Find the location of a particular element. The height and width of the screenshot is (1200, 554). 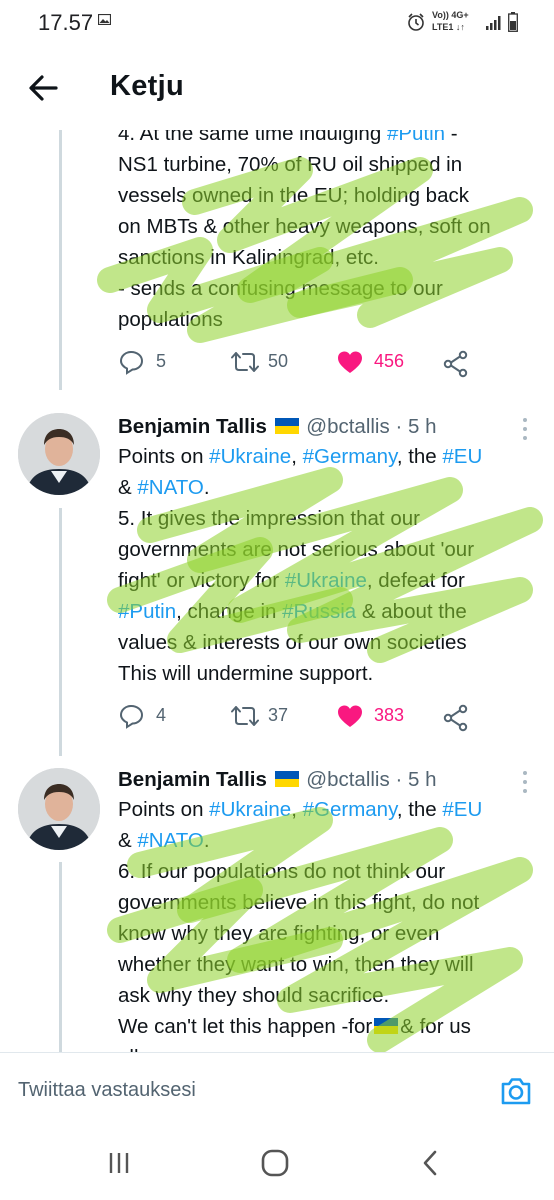

hashtag-link: #Russia is located at coordinates (319, 611).